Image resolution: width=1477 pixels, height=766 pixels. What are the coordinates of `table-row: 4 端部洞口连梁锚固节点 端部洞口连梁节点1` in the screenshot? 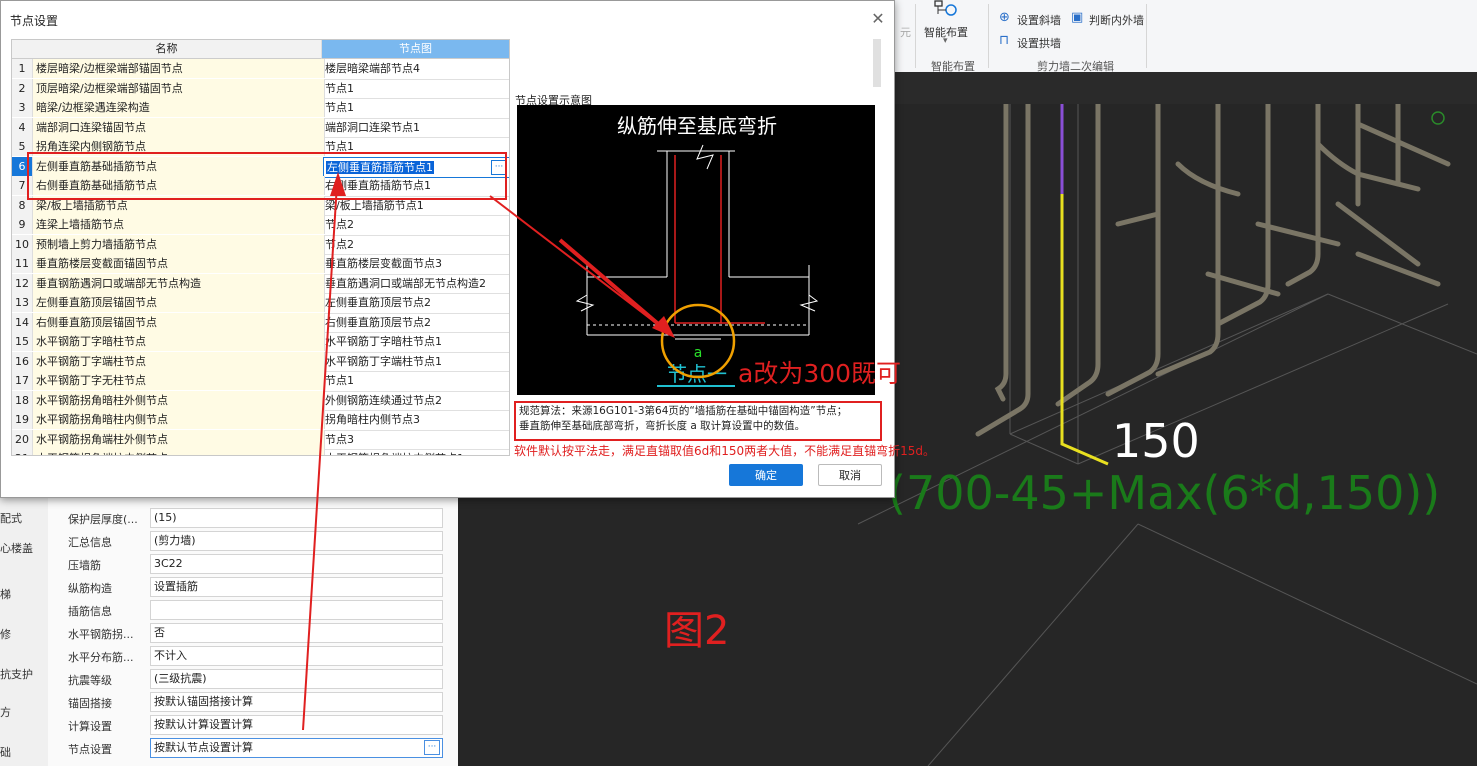 It's located at (260, 127).